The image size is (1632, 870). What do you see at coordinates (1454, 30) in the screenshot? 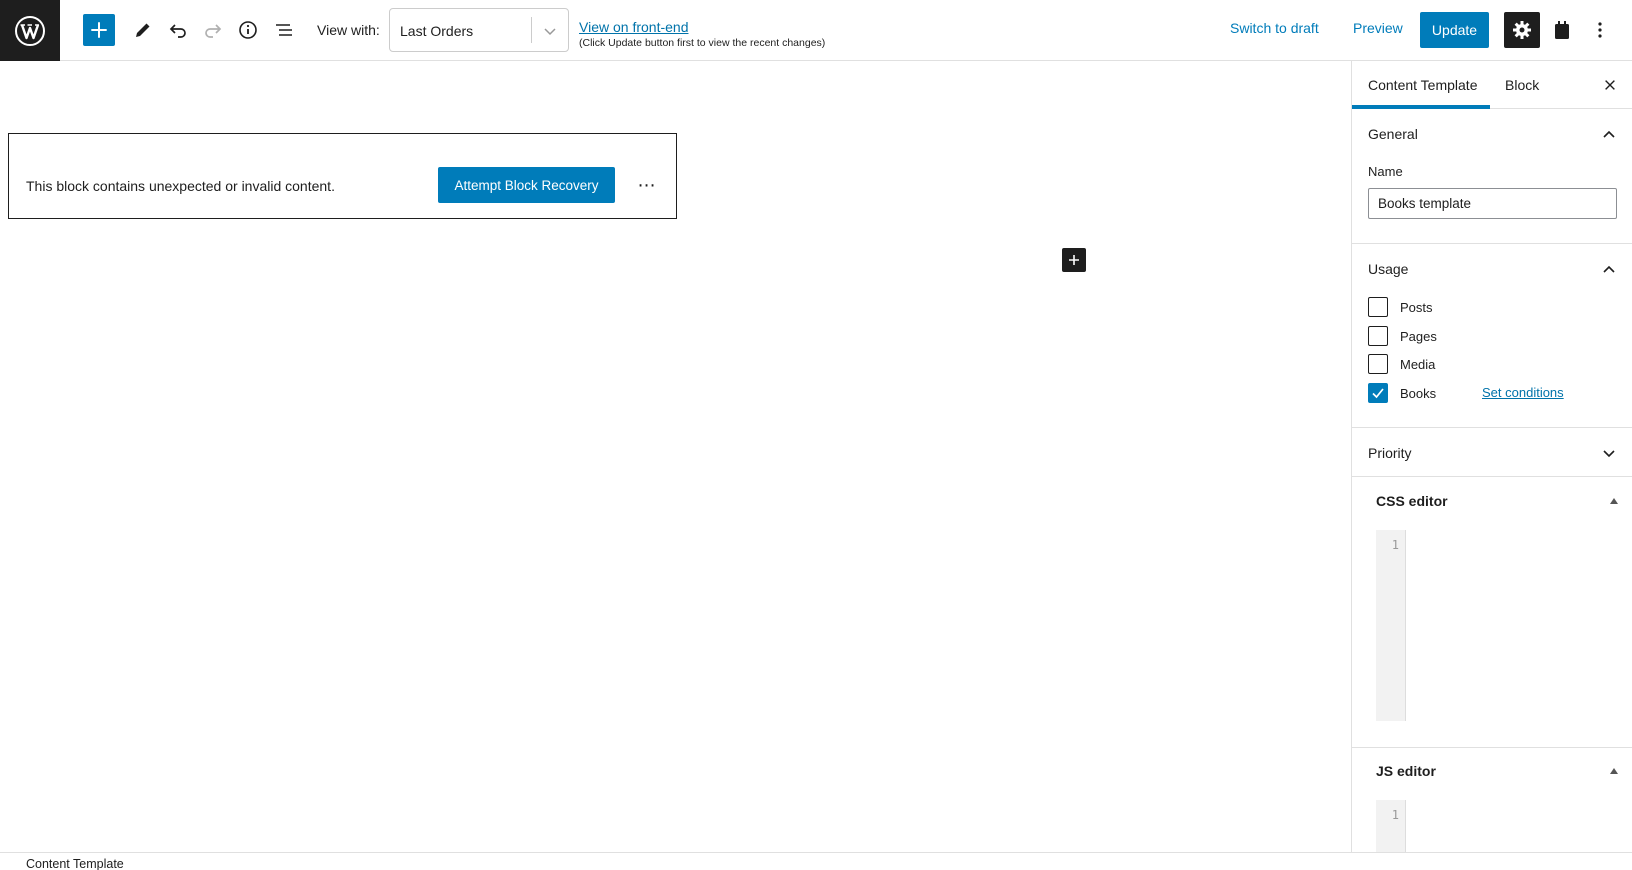
I see `update-button: Update` at bounding box center [1454, 30].